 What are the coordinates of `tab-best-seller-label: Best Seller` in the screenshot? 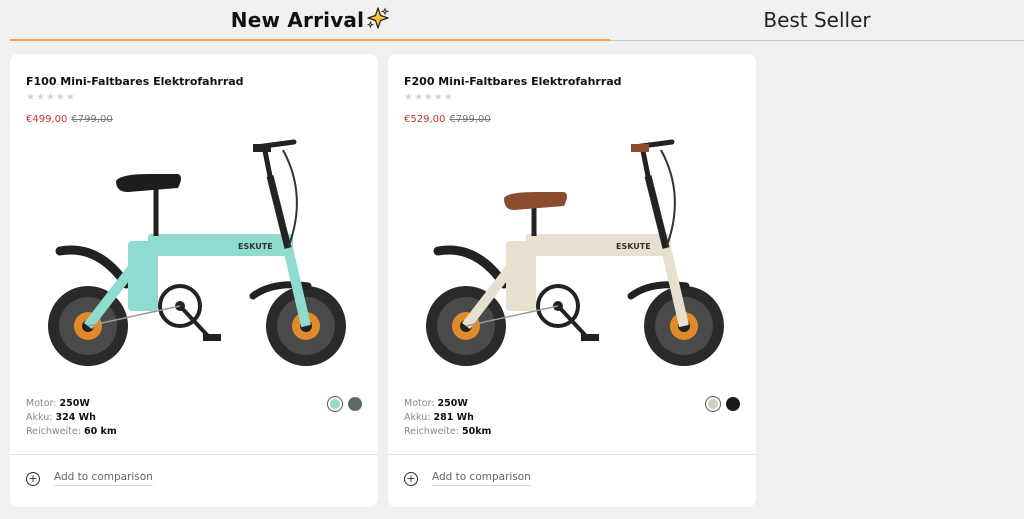 It's located at (817, 20).